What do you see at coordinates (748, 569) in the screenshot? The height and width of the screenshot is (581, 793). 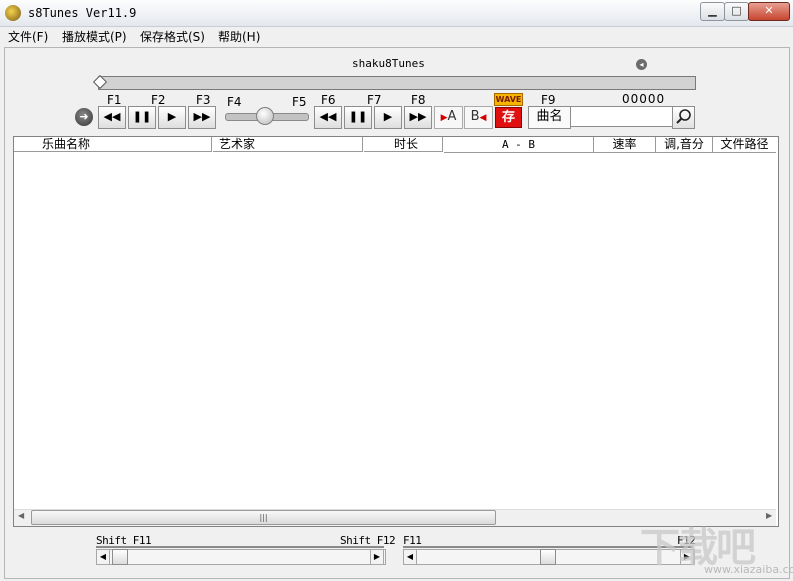 I see `watermark-url: www.xiazaiba.com` at bounding box center [748, 569].